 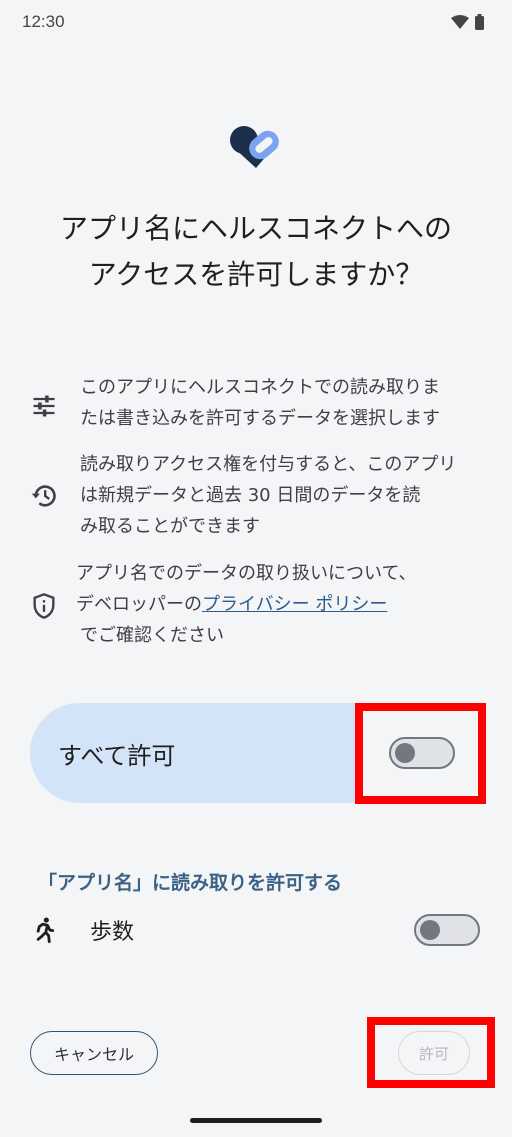 I want to click on home-indicator, so click(x=256, y=1120).